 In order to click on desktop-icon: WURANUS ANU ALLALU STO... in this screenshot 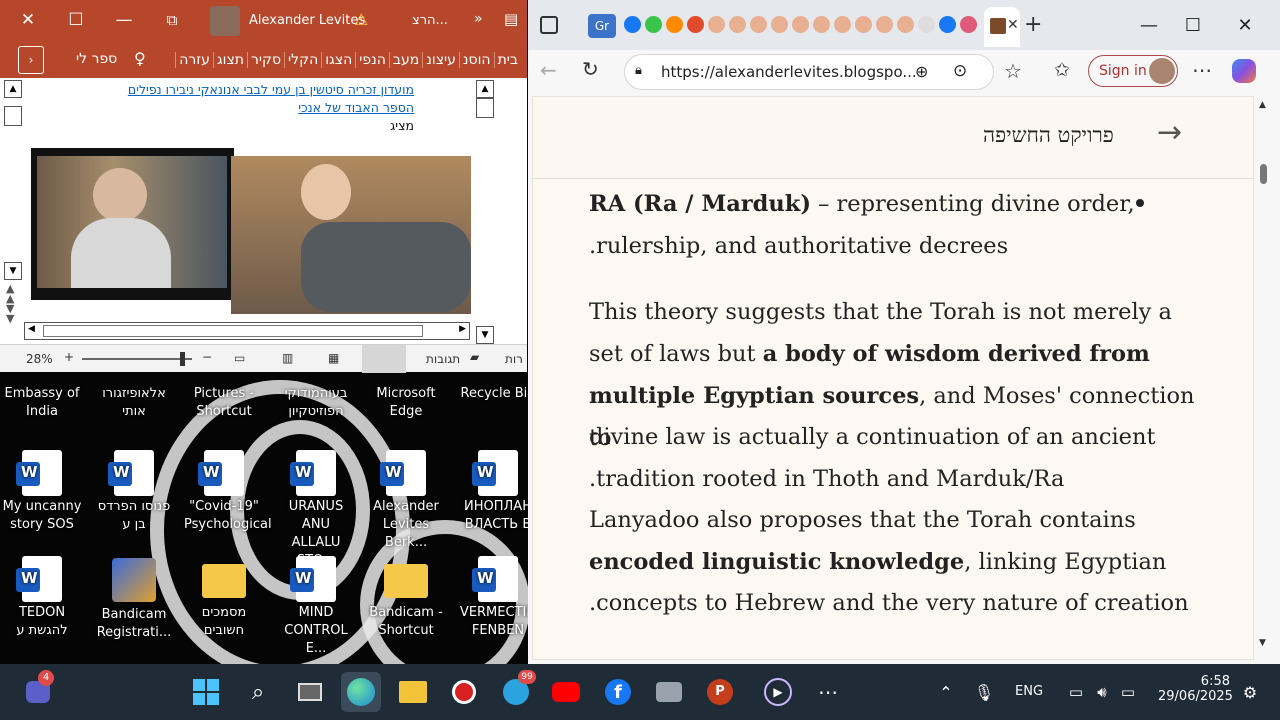, I will do `click(316, 510)`.